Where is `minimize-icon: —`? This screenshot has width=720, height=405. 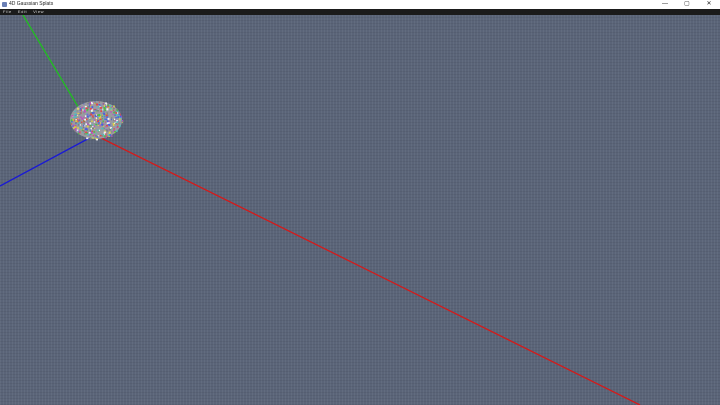 minimize-icon: — is located at coordinates (665, 4).